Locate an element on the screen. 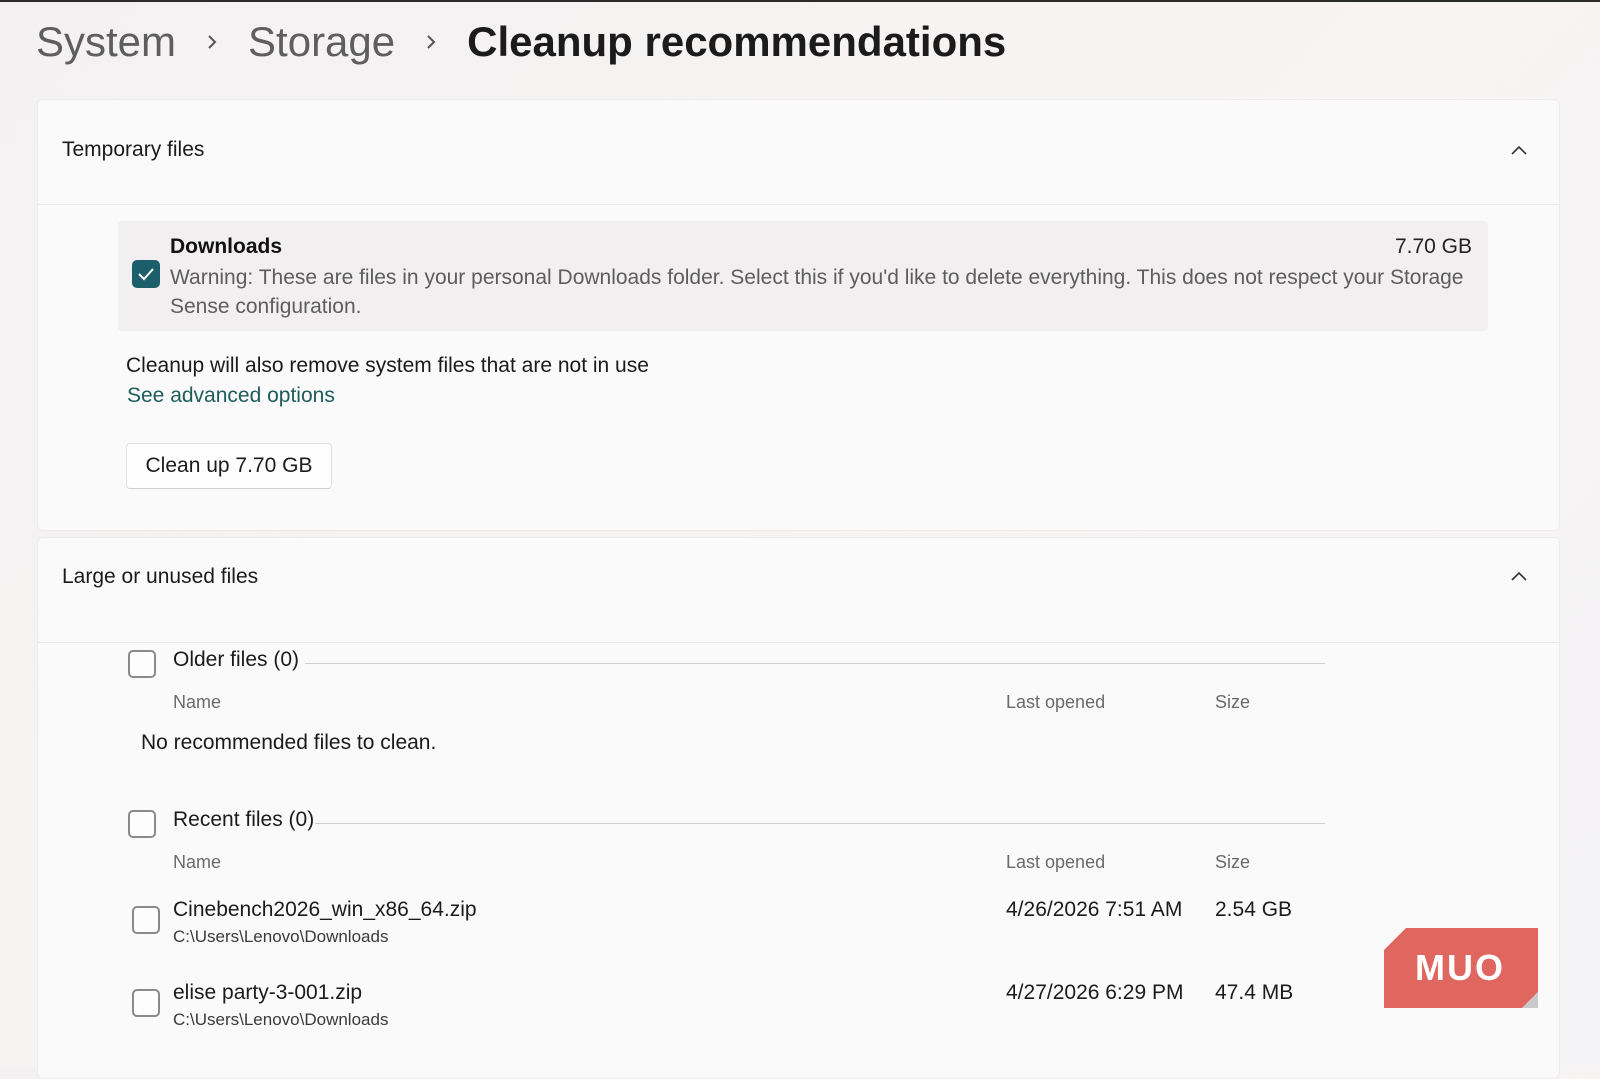 Image resolution: width=1600 pixels, height=1079 pixels. older-files-checkbox is located at coordinates (142, 664).